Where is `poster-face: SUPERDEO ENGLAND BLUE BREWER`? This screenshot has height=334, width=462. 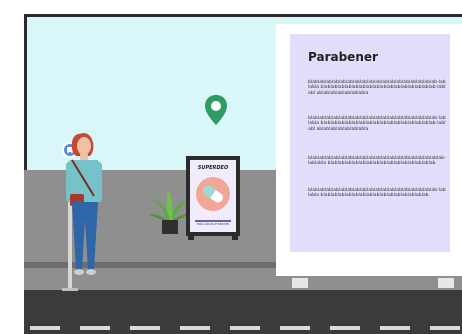
poster-face: SUPERDEO ENGLAND BLUE BREWER is located at coordinates (213, 196).